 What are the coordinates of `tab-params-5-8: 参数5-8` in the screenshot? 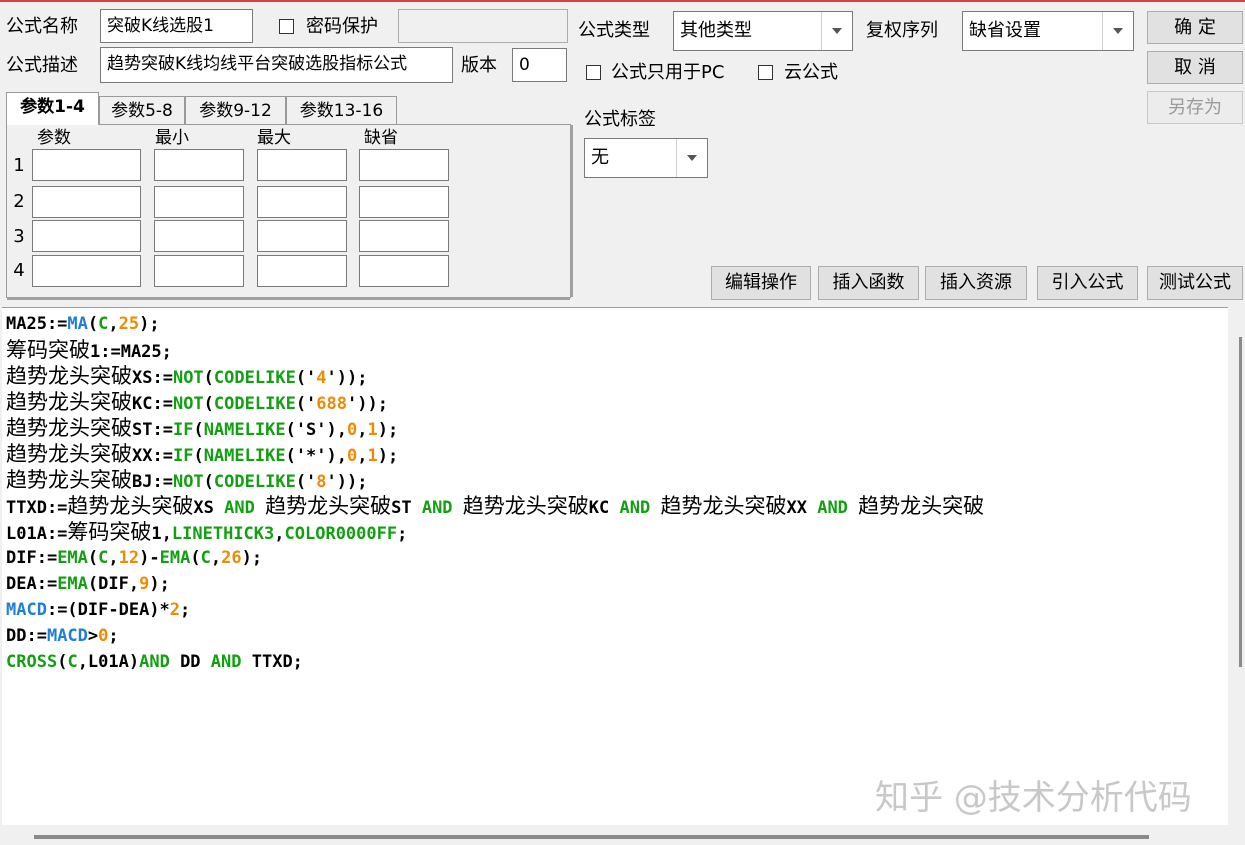 It's located at (142, 110).